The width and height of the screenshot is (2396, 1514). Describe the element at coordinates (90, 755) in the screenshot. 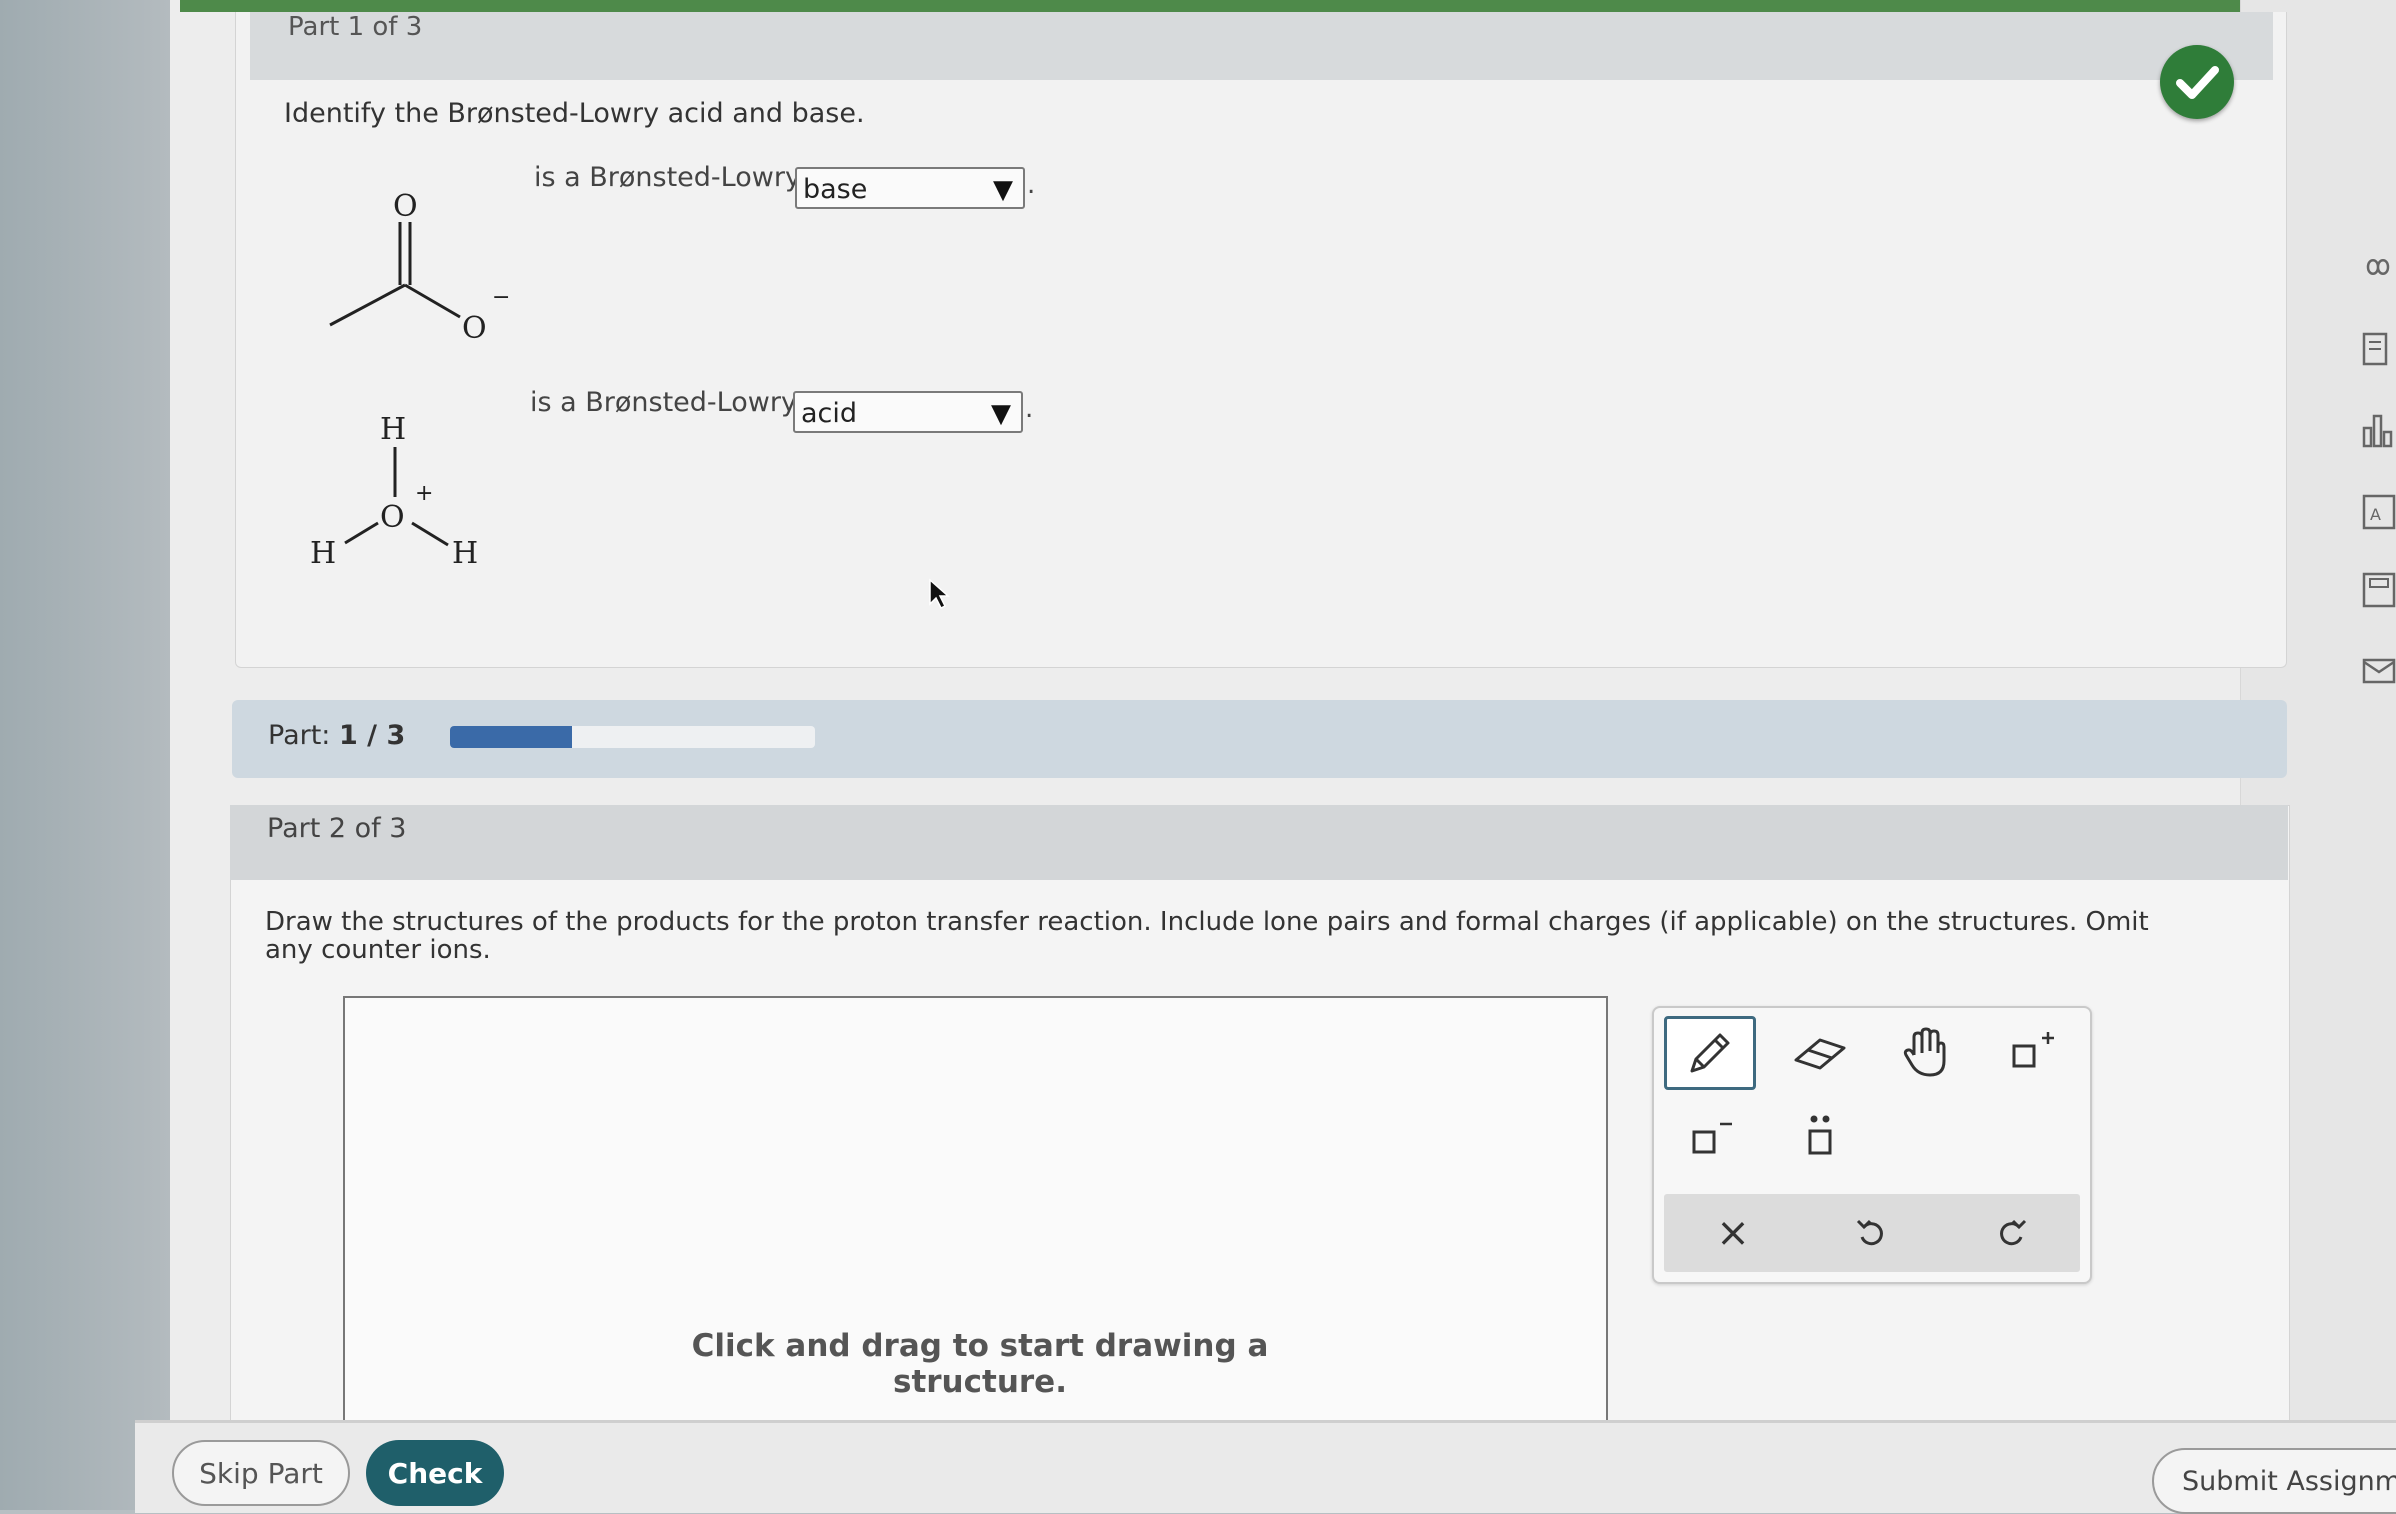

I see `left-gutter` at that location.